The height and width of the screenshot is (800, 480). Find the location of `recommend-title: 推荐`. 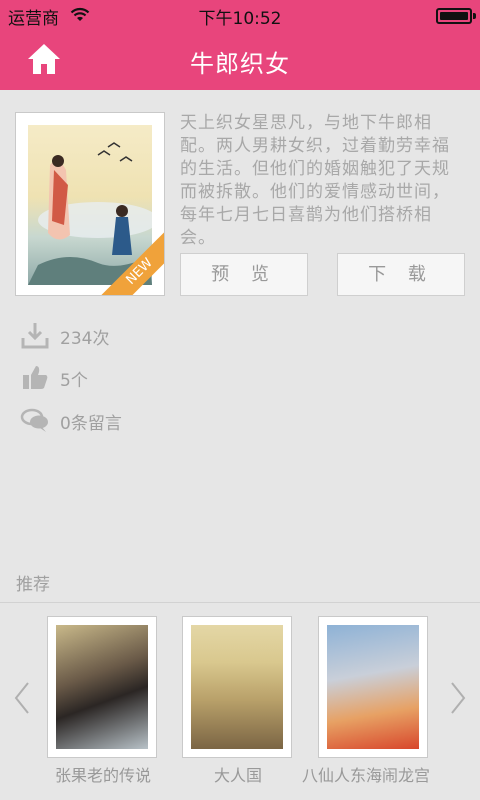

recommend-title: 推荐 is located at coordinates (33, 585).